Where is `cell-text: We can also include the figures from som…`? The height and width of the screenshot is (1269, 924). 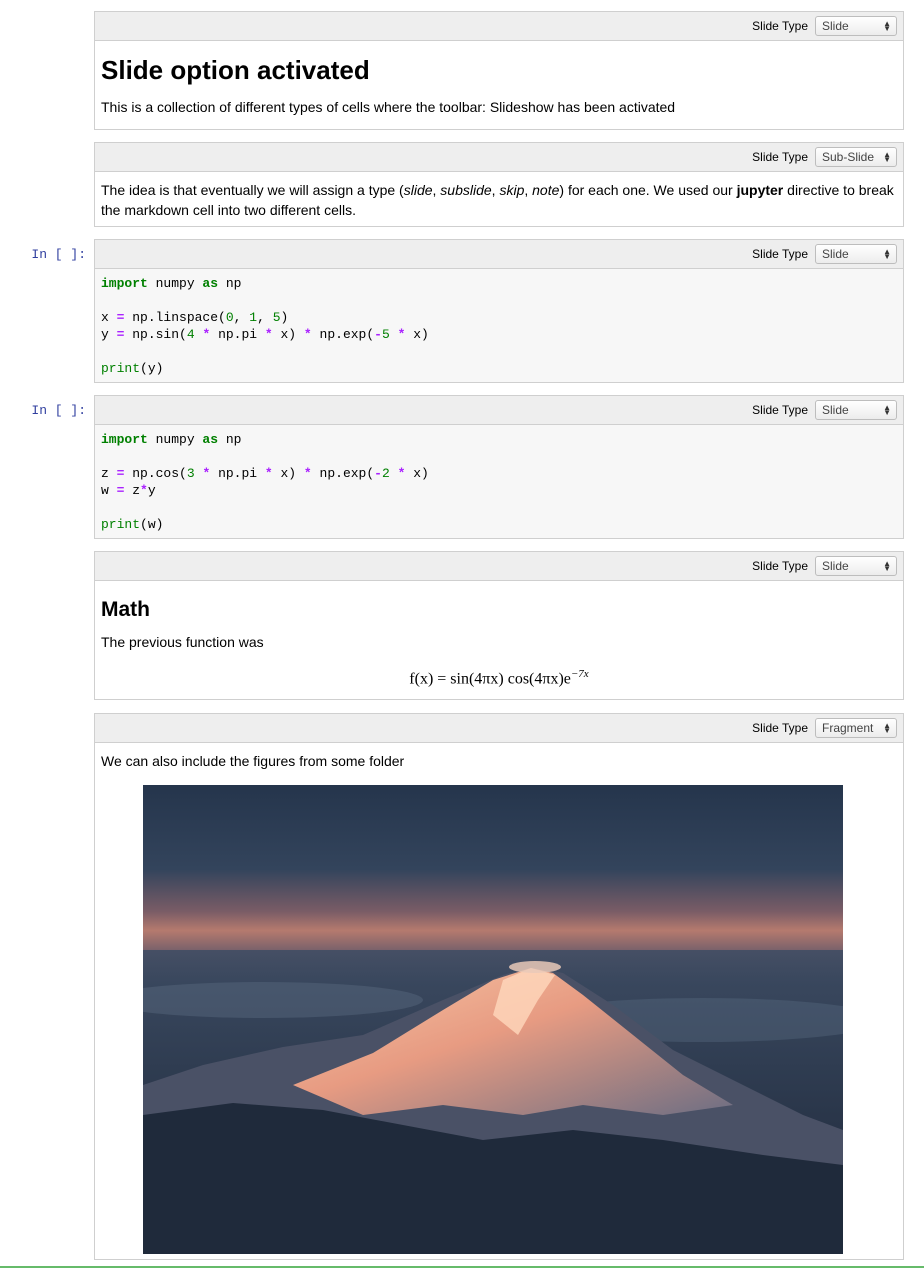 cell-text: We can also include the figures from som… is located at coordinates (253, 761).